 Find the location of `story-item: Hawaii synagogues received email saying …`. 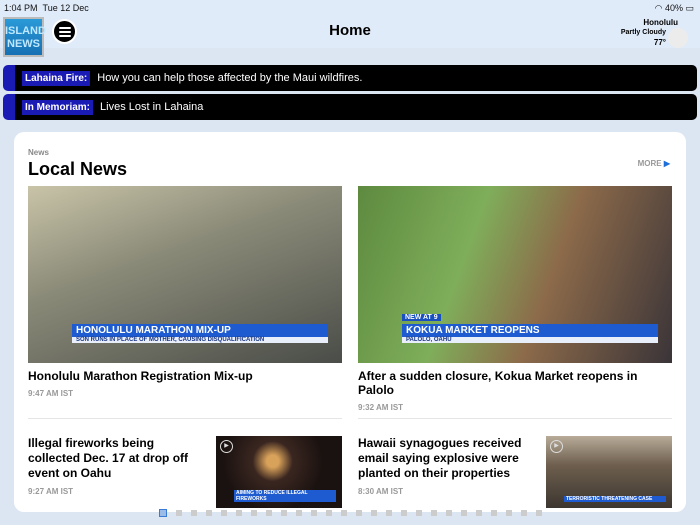

story-item: Hawaii synagogues received email saying … is located at coordinates (515, 472).